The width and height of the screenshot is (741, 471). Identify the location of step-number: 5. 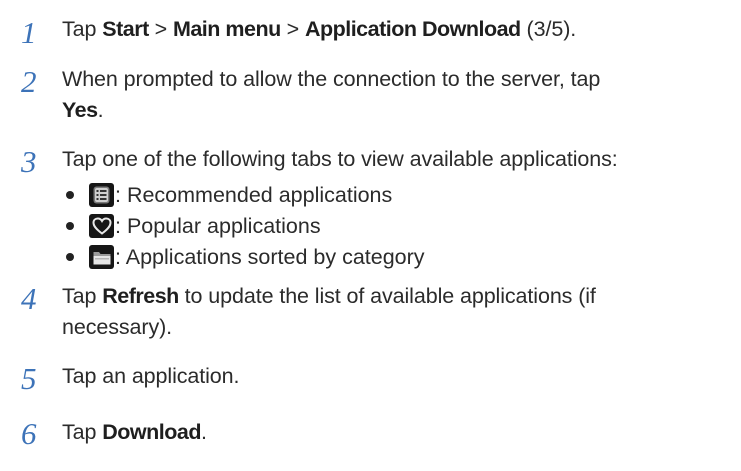
(29, 378).